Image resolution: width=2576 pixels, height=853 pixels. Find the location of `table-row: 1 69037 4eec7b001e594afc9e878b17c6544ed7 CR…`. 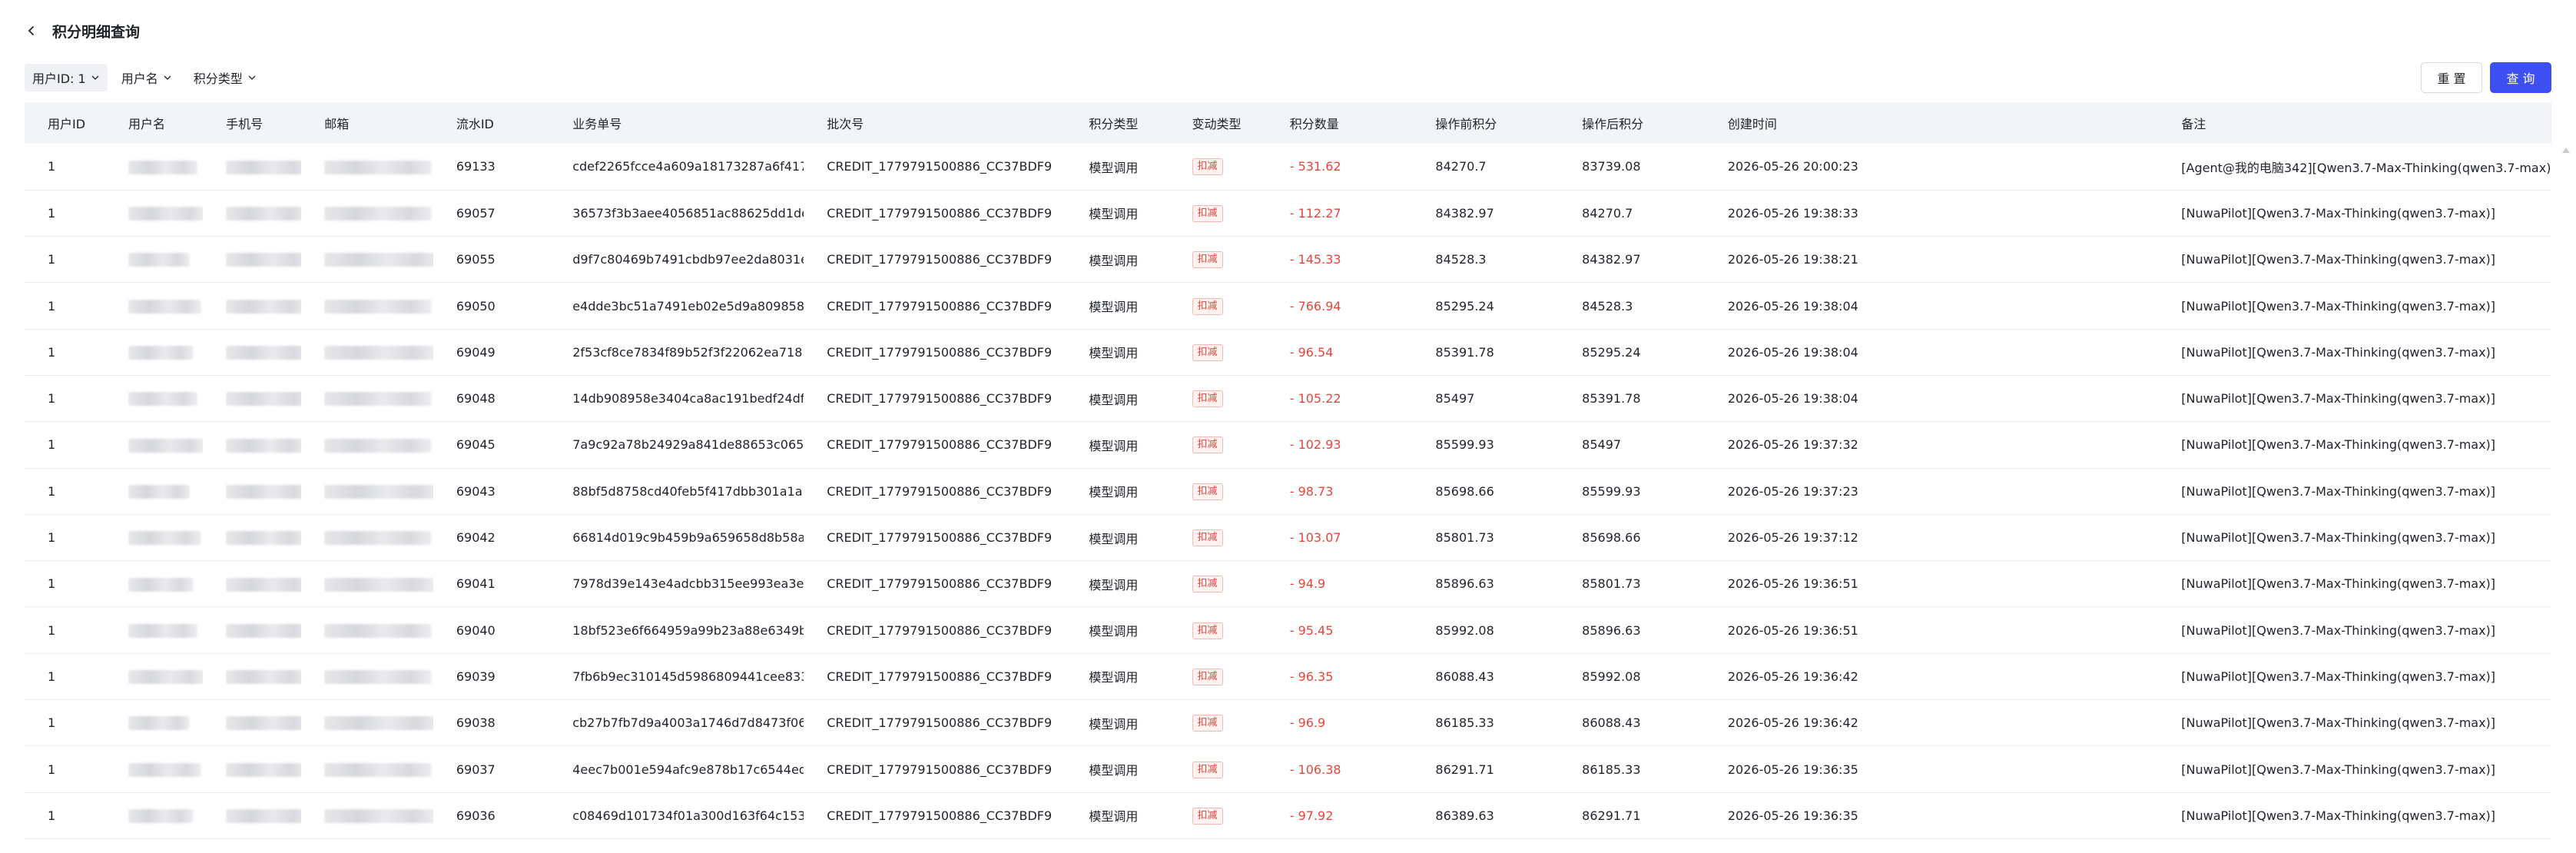

table-row: 1 69037 4eec7b001e594afc9e878b17c6544ed7 CR… is located at coordinates (1288, 770).